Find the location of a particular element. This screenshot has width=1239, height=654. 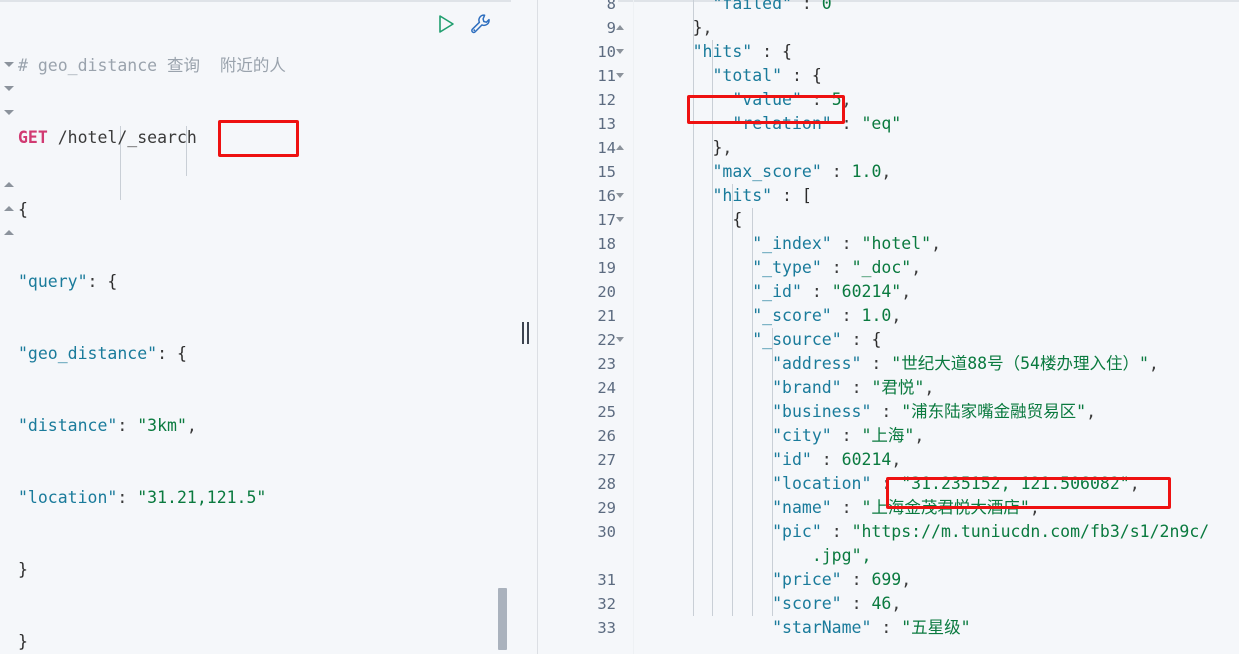

json-punctuation: { is located at coordinates (816, 75).